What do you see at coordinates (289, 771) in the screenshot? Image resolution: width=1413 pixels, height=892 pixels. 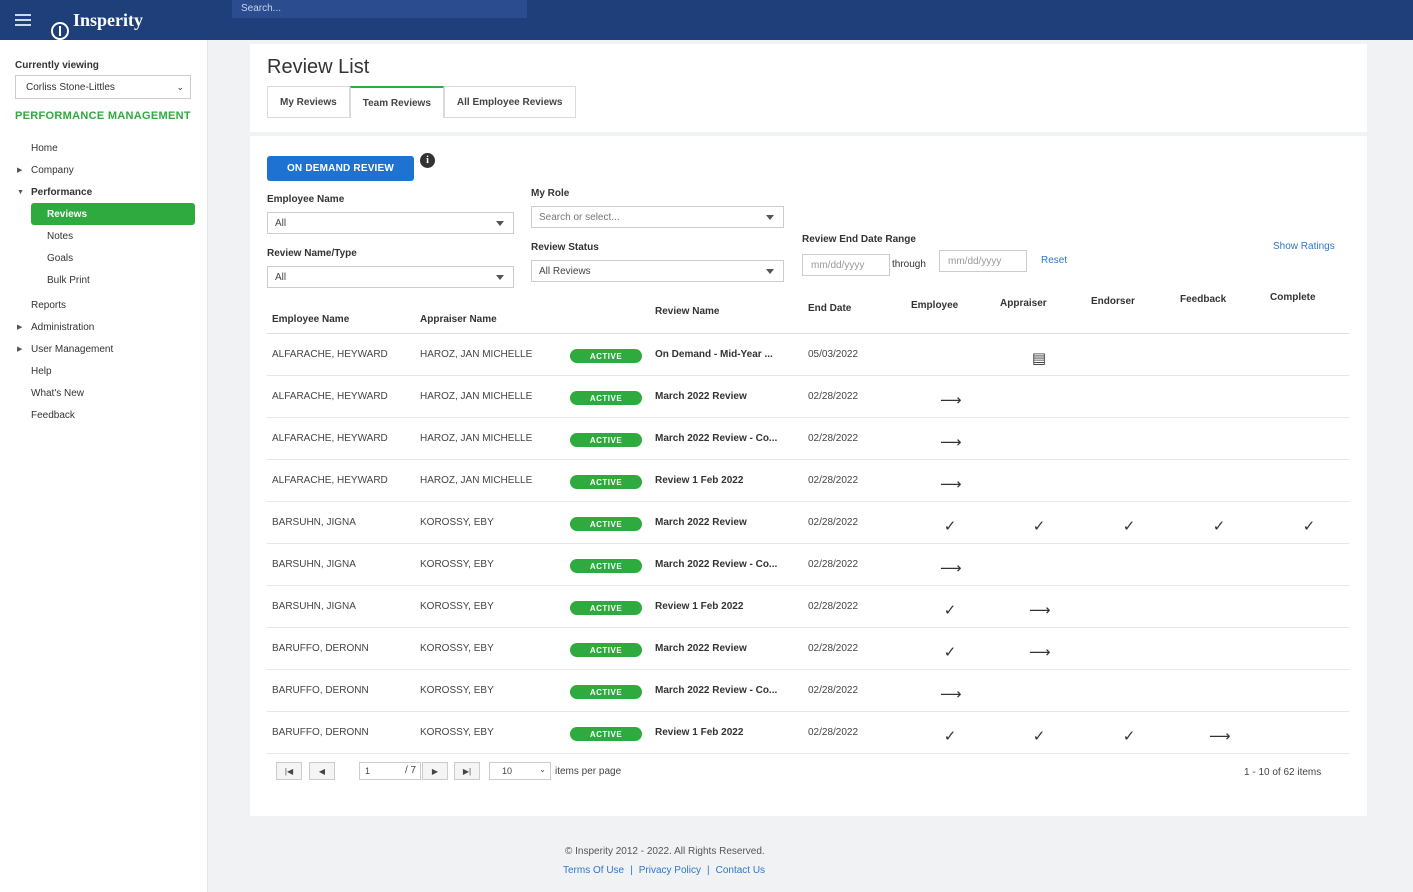 I see `first-page-button: |◀` at bounding box center [289, 771].